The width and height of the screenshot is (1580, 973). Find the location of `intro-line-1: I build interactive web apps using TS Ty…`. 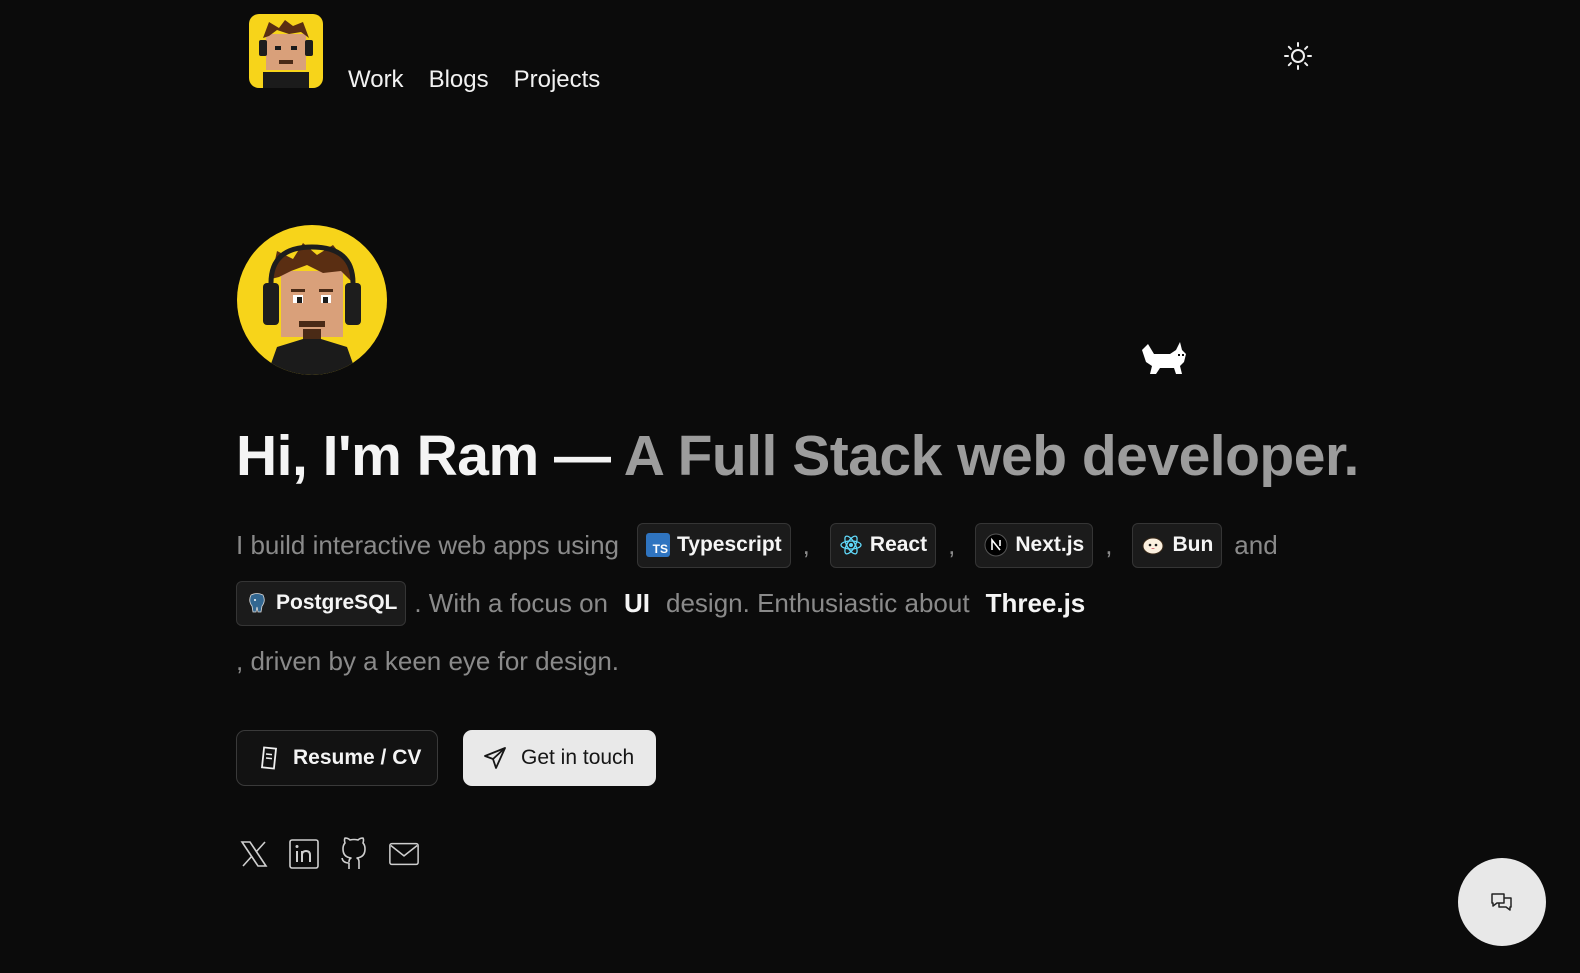

intro-line-1: I build interactive web apps using TS Ty… is located at coordinates (776, 545).